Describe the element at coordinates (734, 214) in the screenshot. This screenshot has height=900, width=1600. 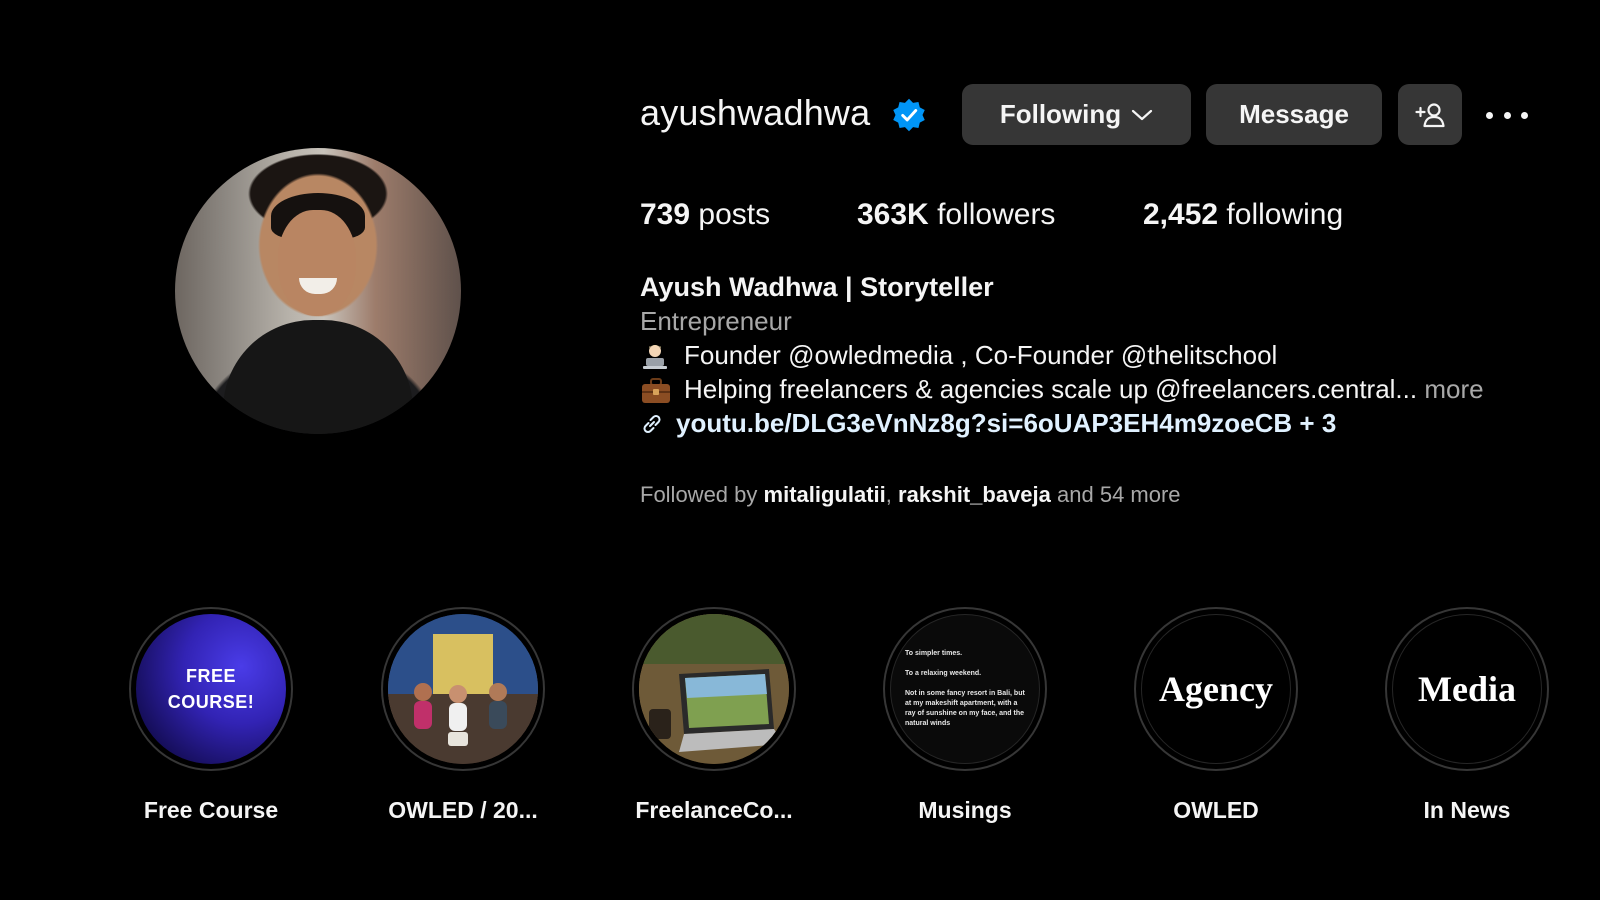
I see `posts-label: posts` at that location.